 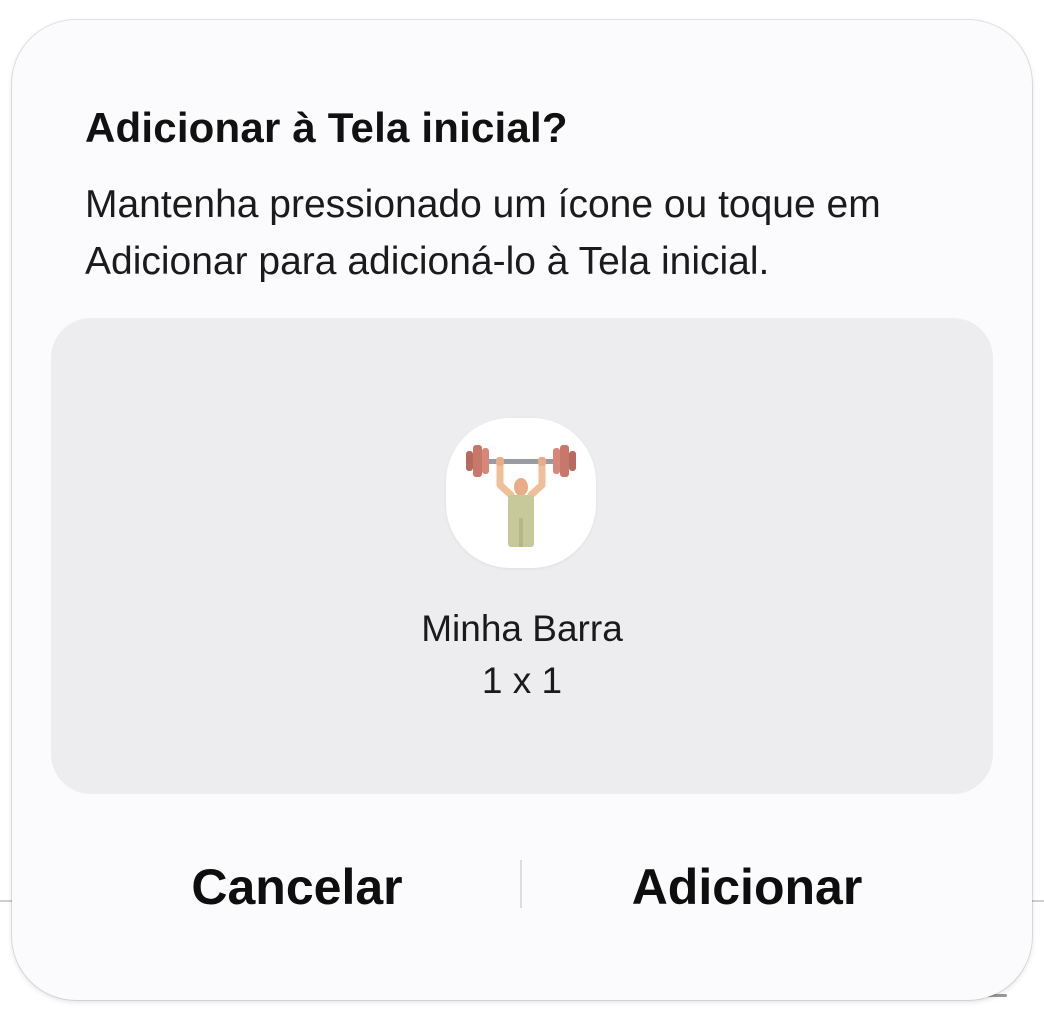 I want to click on weightlifter-icon-graphic, so click(x=521, y=496).